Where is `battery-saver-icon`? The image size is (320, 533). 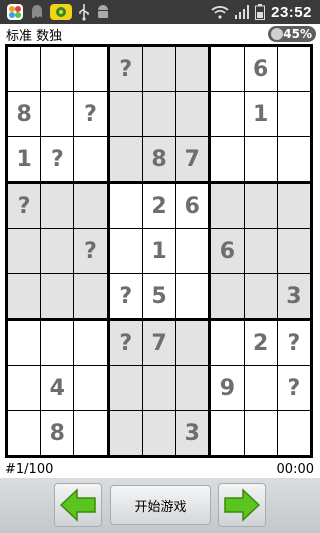
battery-saver-icon is located at coordinates (277, 34).